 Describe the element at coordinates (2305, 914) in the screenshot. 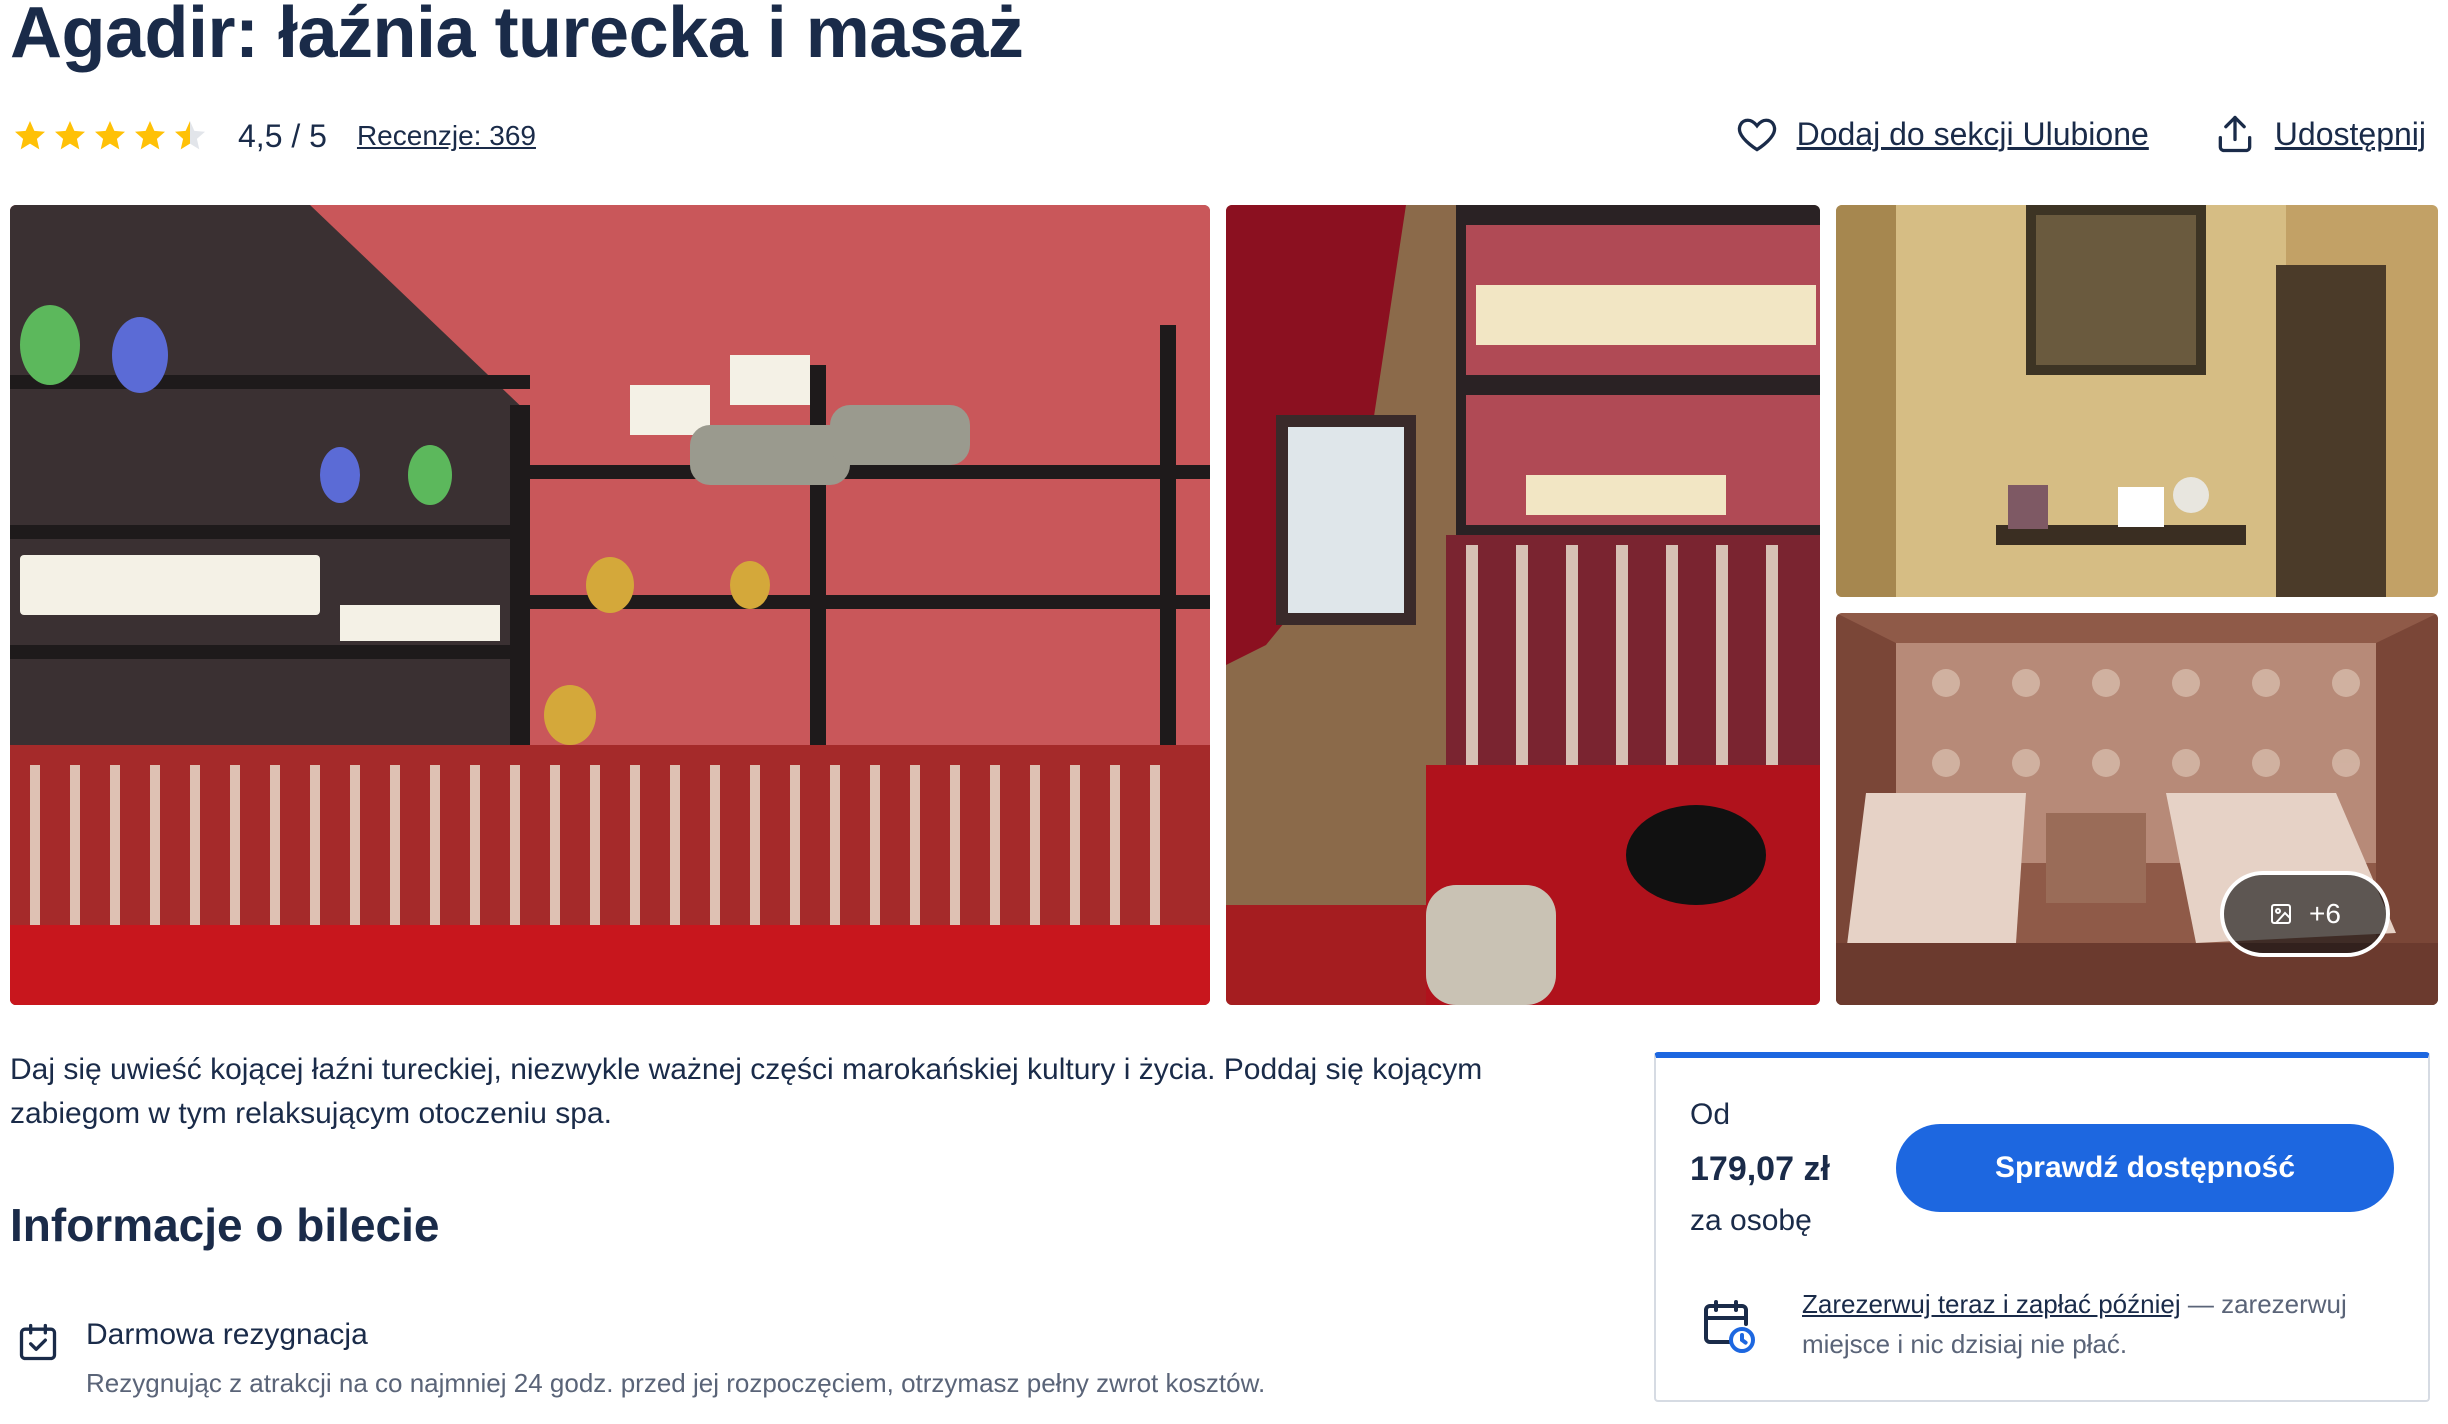

I see `more-photos-button: +6` at that location.